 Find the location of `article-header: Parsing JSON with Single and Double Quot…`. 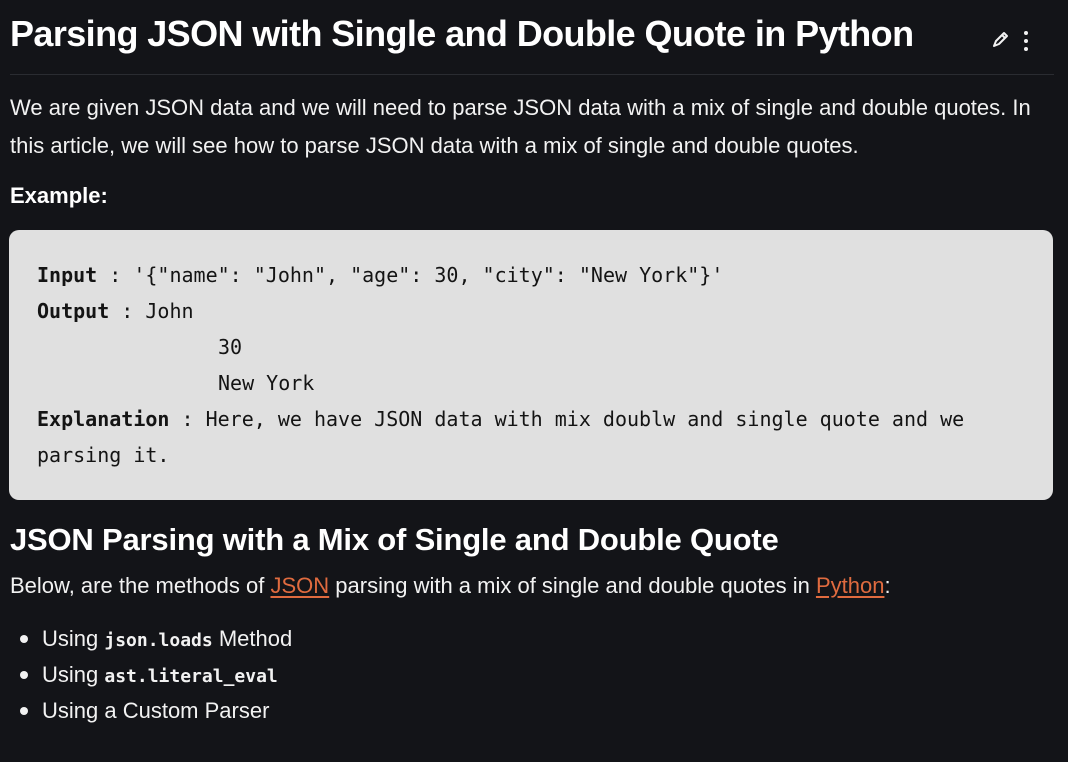

article-header: Parsing JSON with Single and Double Quot… is located at coordinates (532, 35).